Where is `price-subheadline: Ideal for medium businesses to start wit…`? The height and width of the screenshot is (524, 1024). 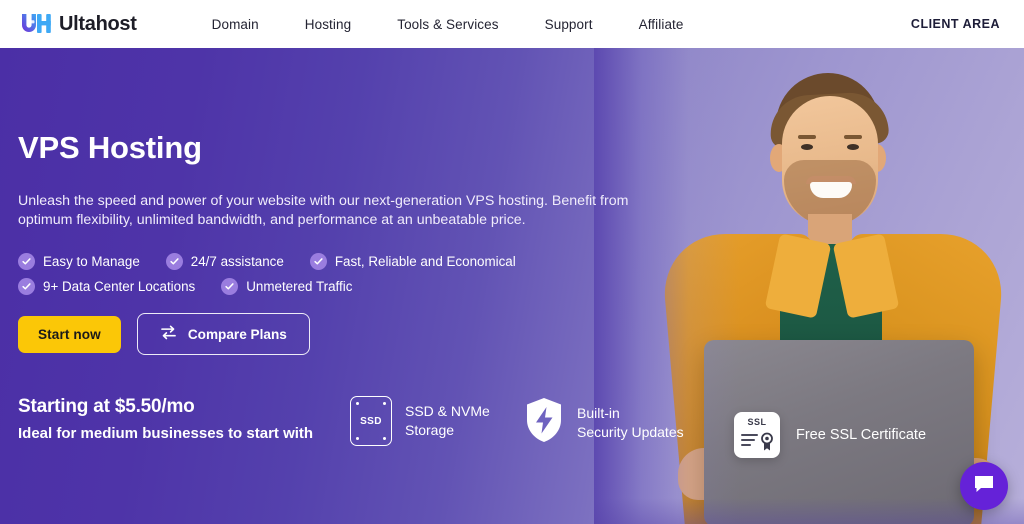 price-subheadline: Ideal for medium businesses to start wit… is located at coordinates (166, 433).